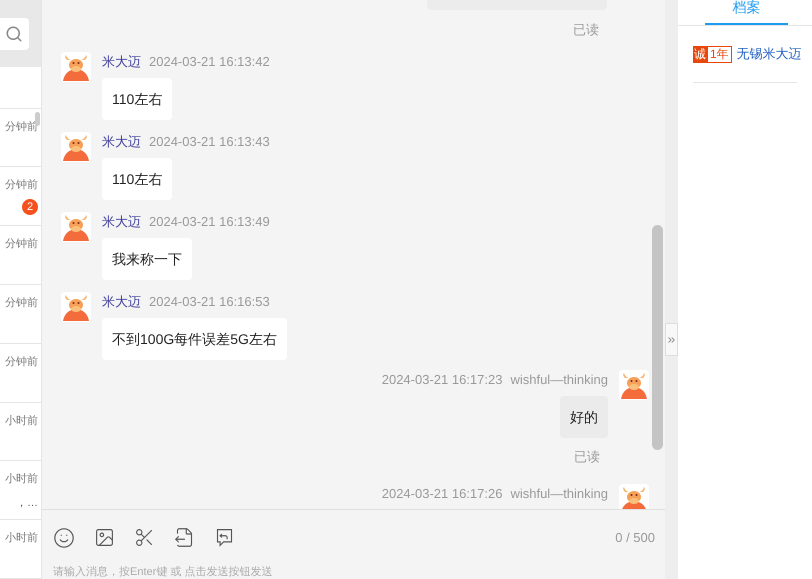 This screenshot has width=812, height=579. What do you see at coordinates (144, 537) in the screenshot?
I see `scissors-icon` at bounding box center [144, 537].